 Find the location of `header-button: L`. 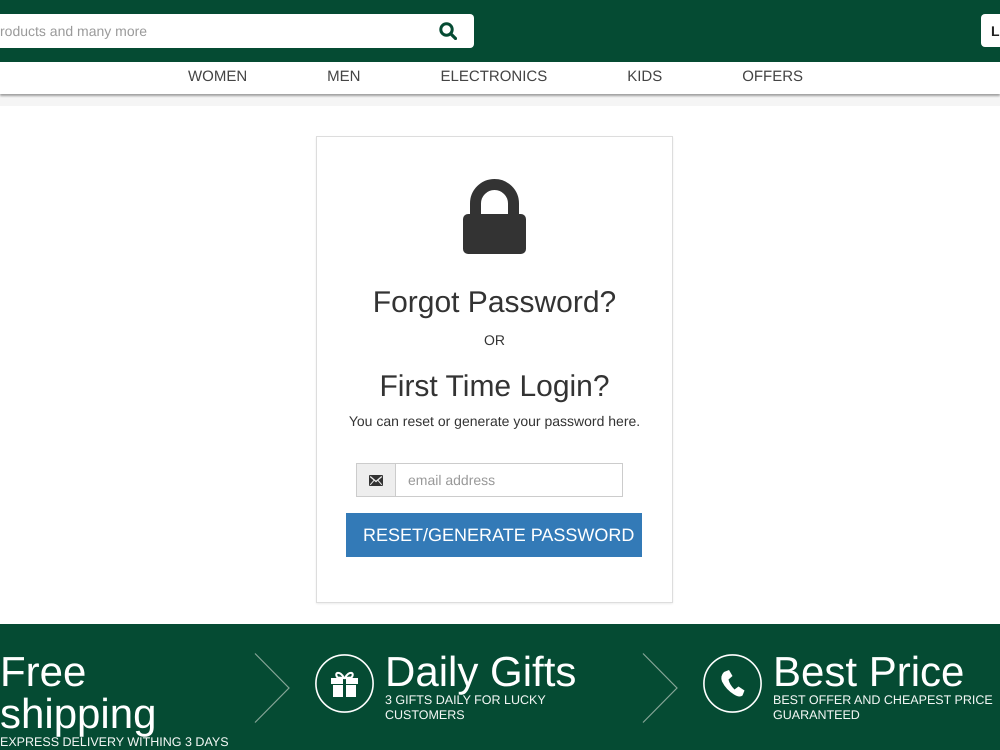

header-button: L is located at coordinates (990, 30).